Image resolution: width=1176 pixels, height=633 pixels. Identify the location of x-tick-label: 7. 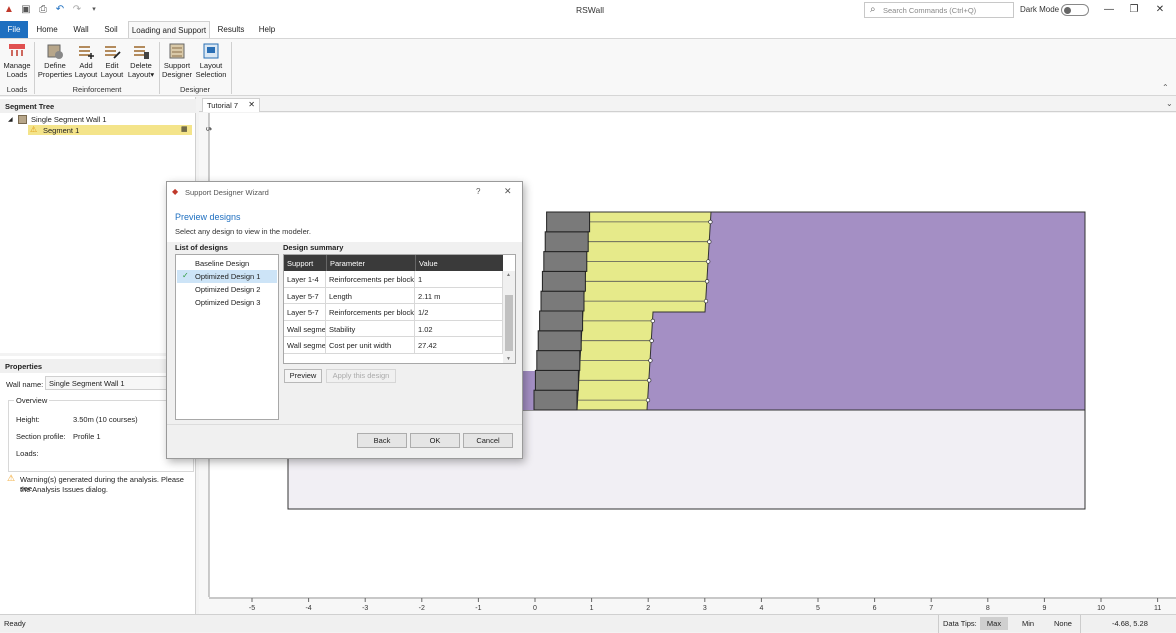
(931, 608).